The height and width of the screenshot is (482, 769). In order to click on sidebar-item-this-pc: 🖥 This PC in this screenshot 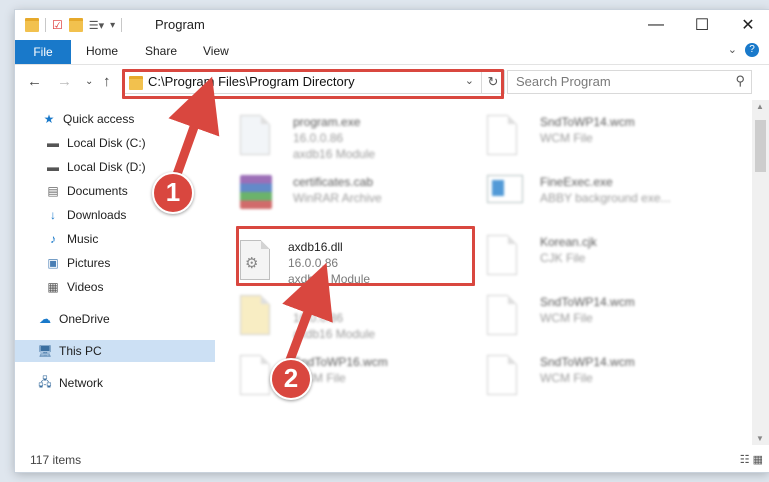, I will do `click(123, 351)`.